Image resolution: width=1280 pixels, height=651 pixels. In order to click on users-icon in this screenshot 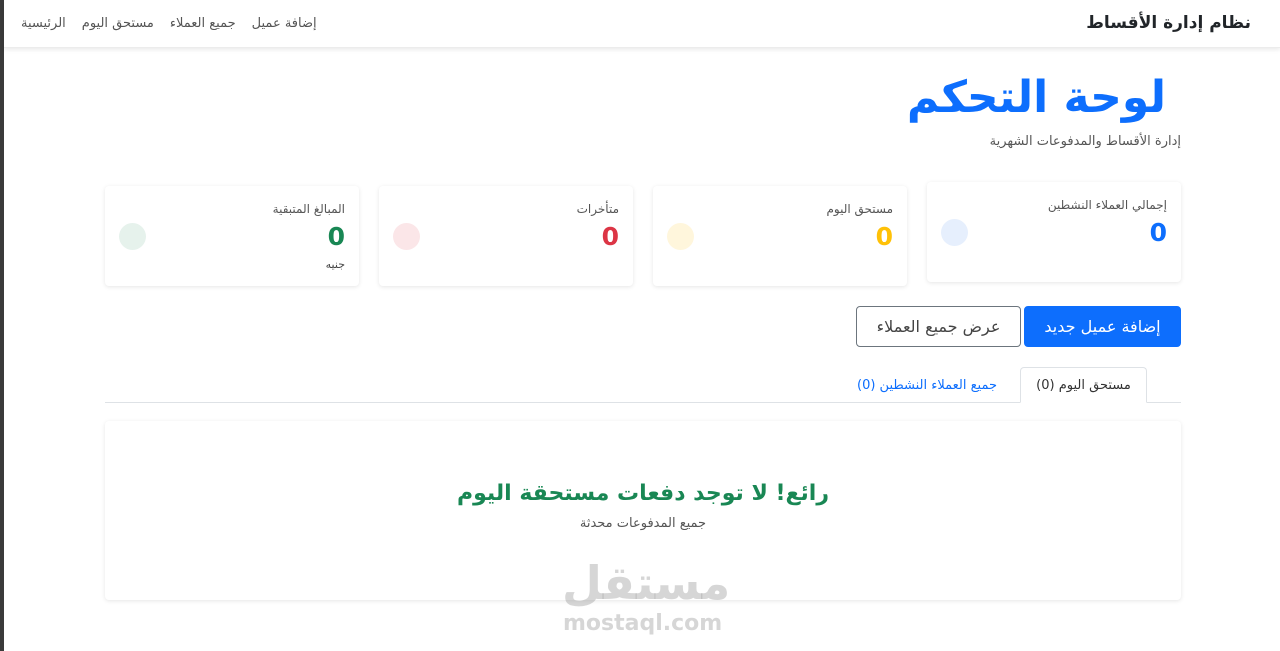, I will do `click(954, 232)`.